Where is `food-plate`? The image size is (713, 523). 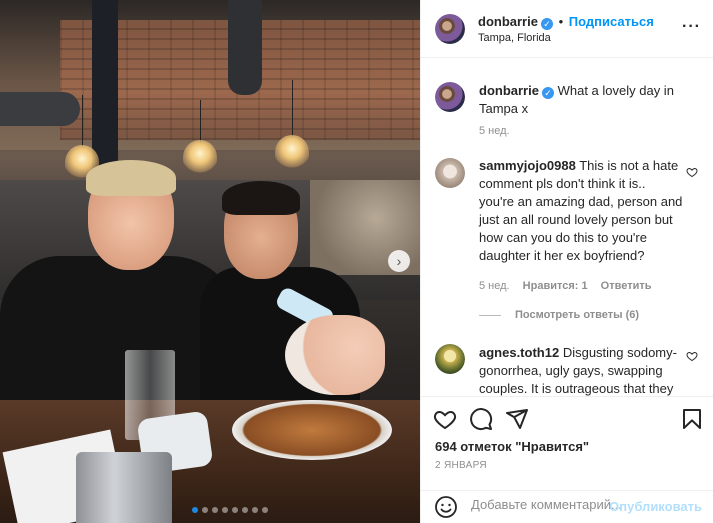 food-plate is located at coordinates (312, 430).